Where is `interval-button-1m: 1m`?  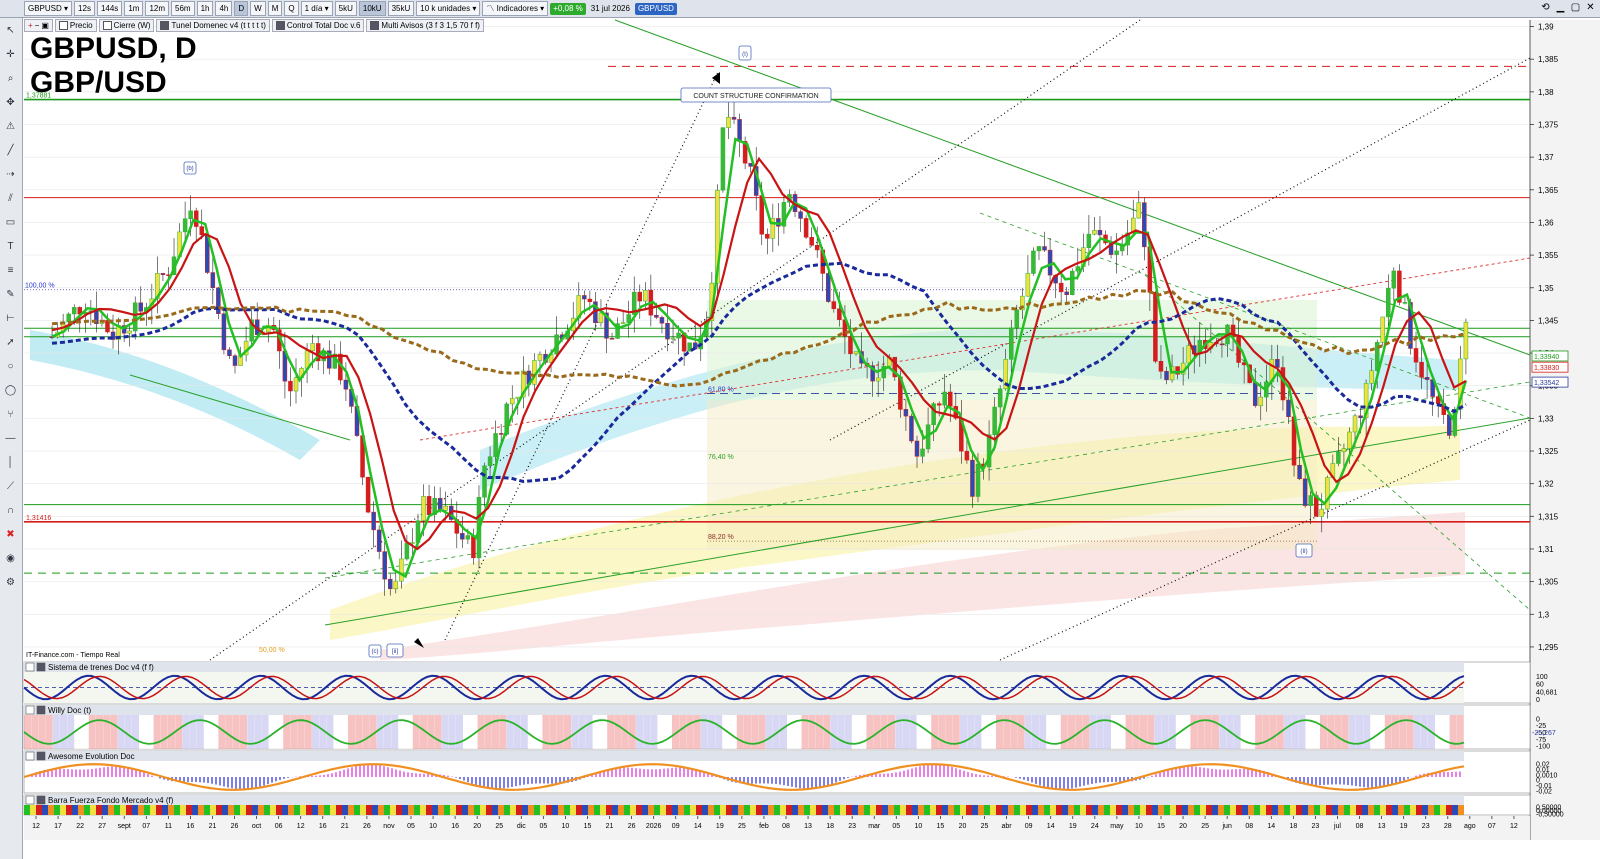
interval-button-1m: 1m is located at coordinates (134, 8).